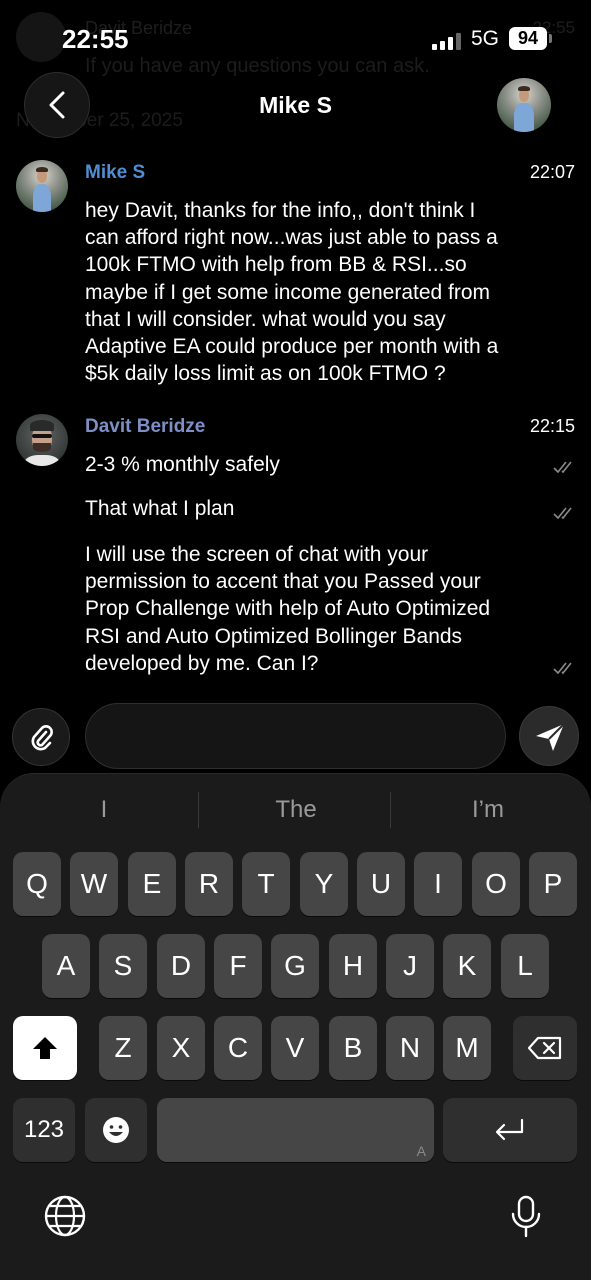 The width and height of the screenshot is (591, 1280). I want to click on emoji-icon, so click(116, 1130).